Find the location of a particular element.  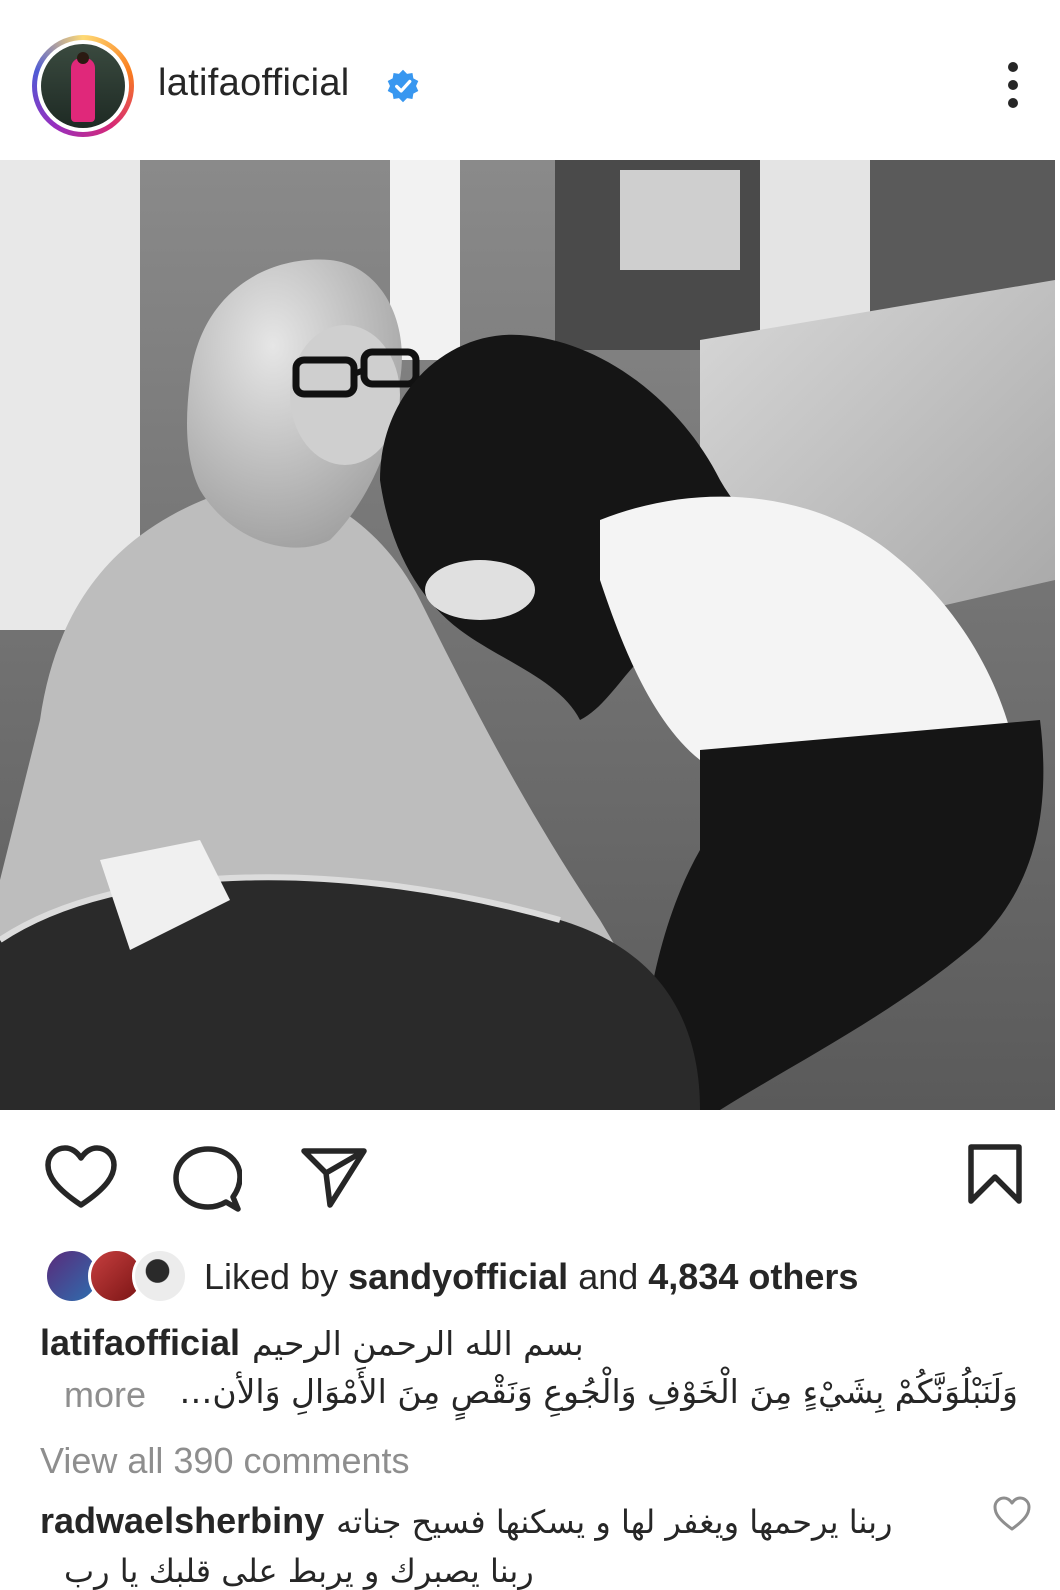

profile-avatar is located at coordinates (83, 86).